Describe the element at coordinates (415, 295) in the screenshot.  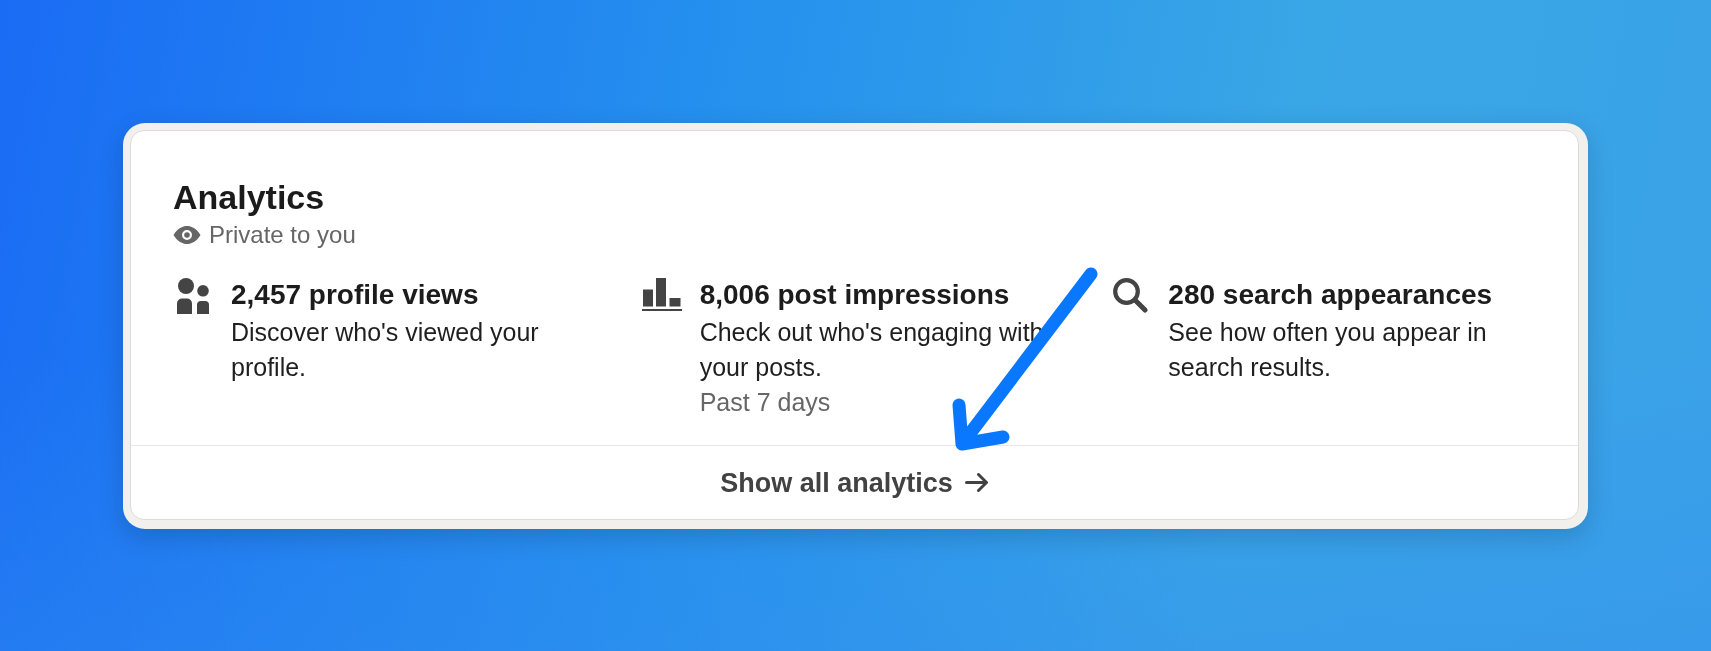
I see `stat-headline: 2,457 profile views` at that location.